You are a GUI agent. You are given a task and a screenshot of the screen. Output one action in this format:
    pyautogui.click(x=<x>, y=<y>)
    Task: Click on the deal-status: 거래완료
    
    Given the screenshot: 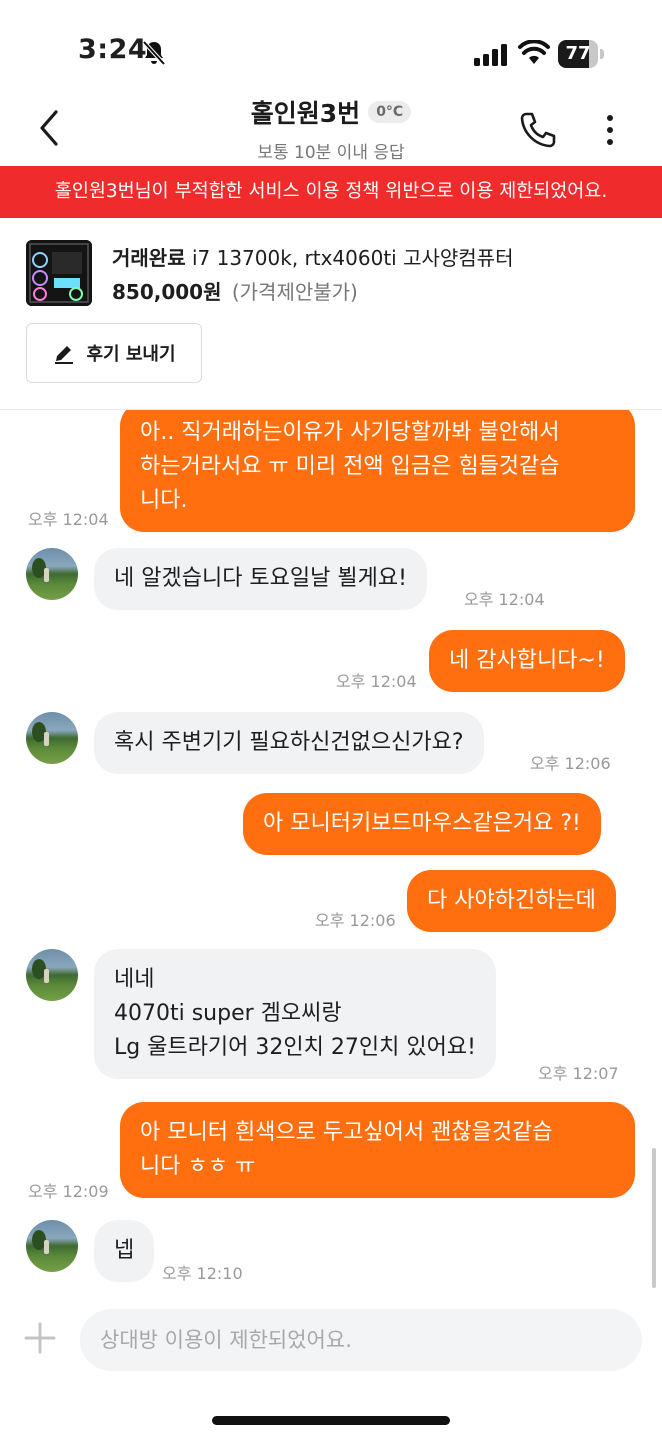 What is the action you would take?
    pyautogui.click(x=149, y=258)
    